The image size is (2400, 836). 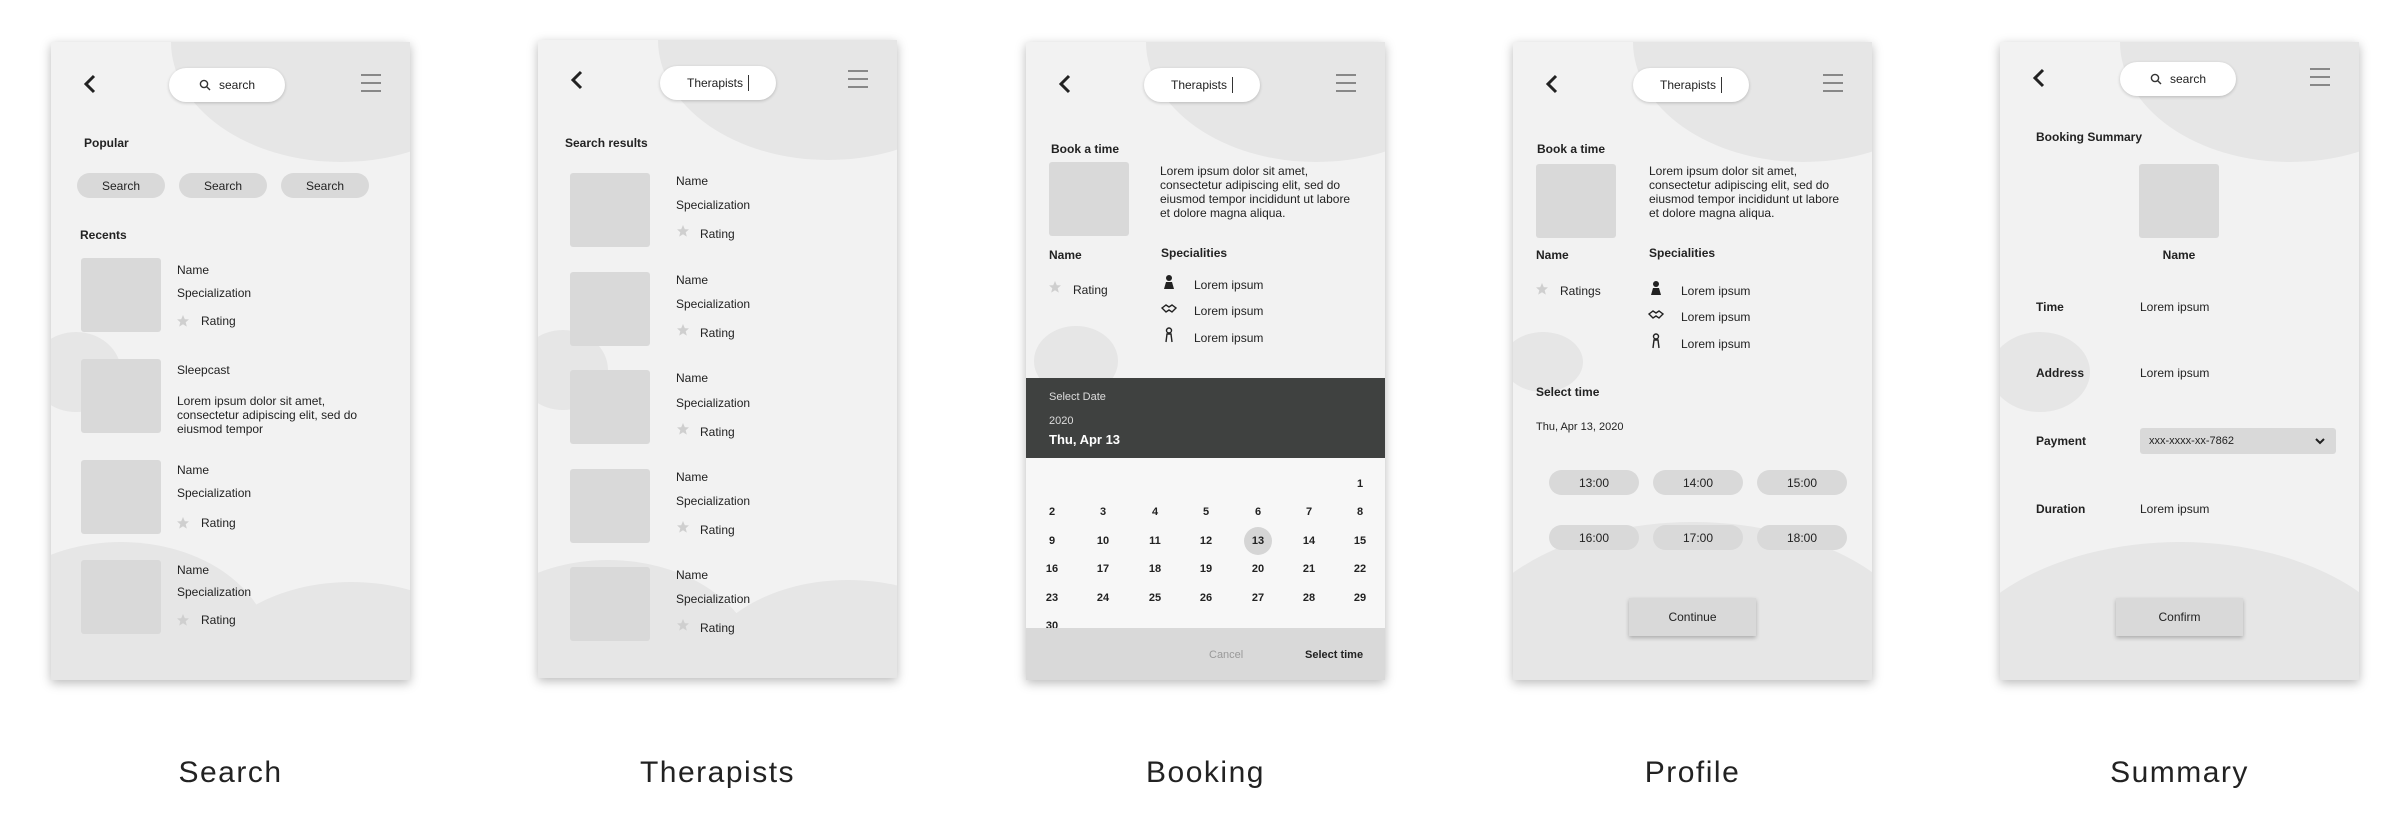 What do you see at coordinates (717, 333) in the screenshot?
I see `therapist-rating: Rating` at bounding box center [717, 333].